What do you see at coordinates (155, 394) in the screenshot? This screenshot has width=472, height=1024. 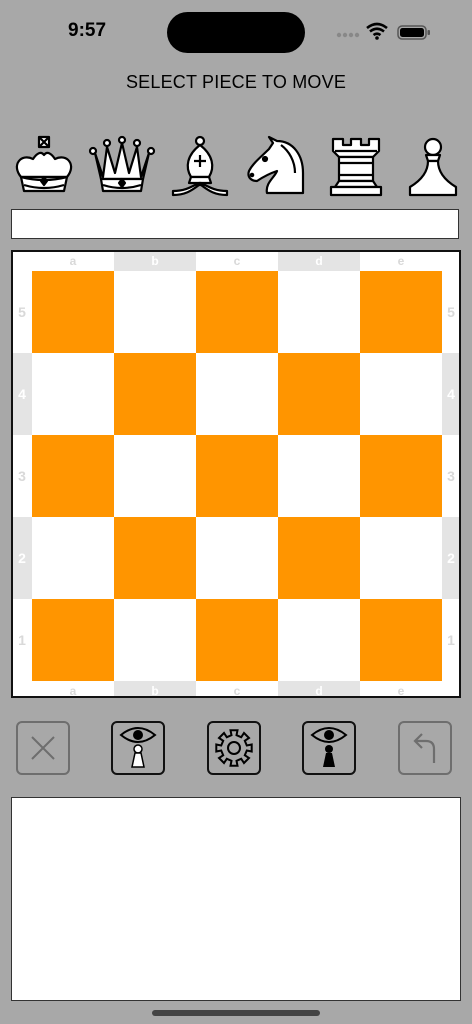 I see `square-b4` at bounding box center [155, 394].